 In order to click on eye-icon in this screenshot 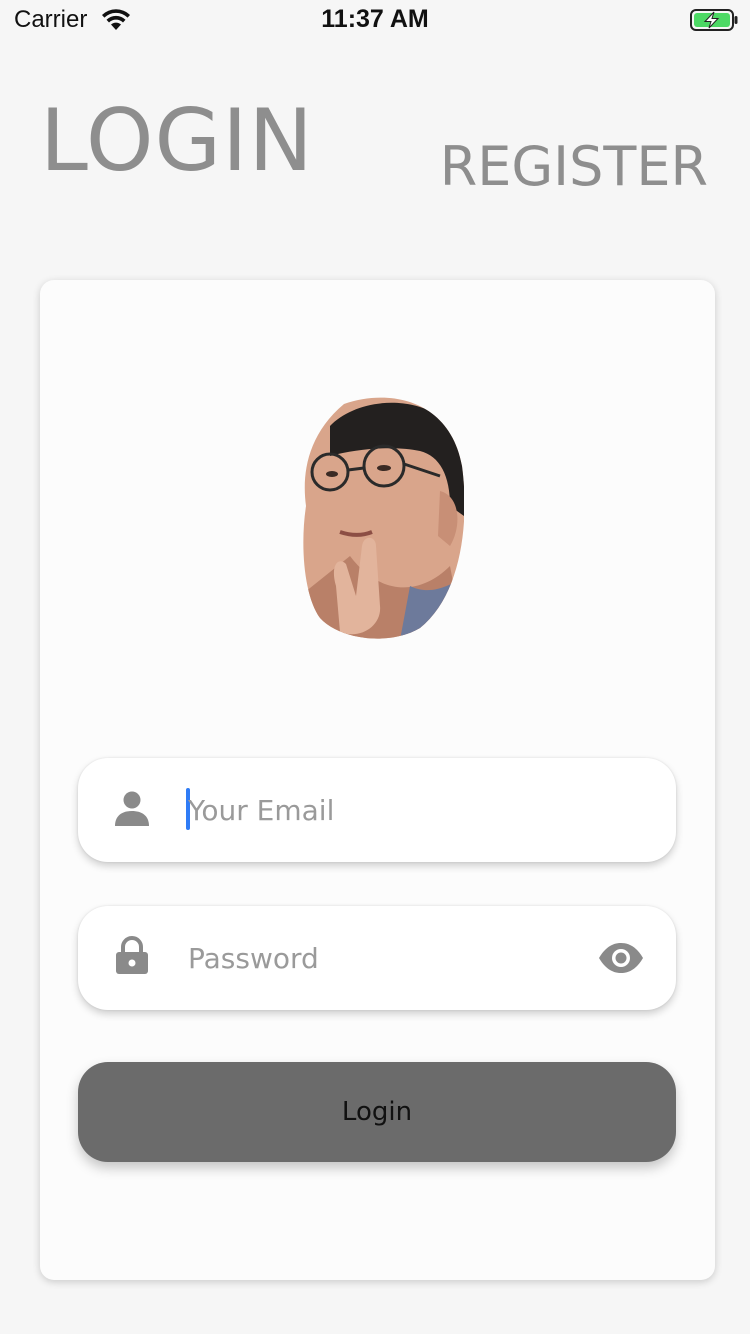, I will do `click(621, 958)`.